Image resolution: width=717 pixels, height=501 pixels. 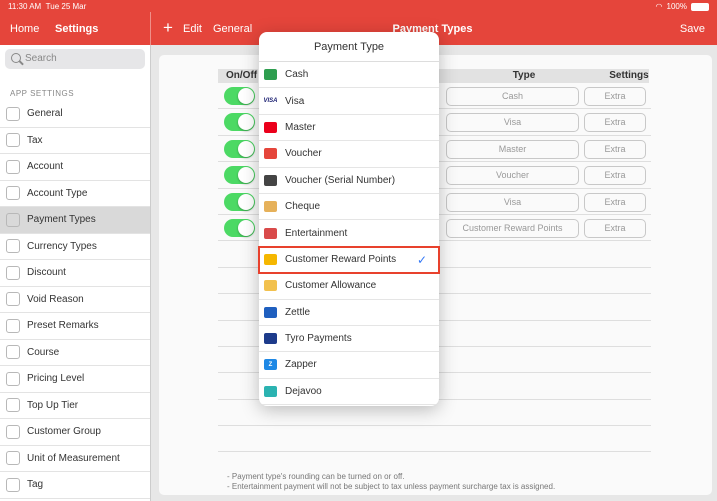 What do you see at coordinates (42, 93) in the screenshot?
I see `section-label: APP SETTINGS` at bounding box center [42, 93].